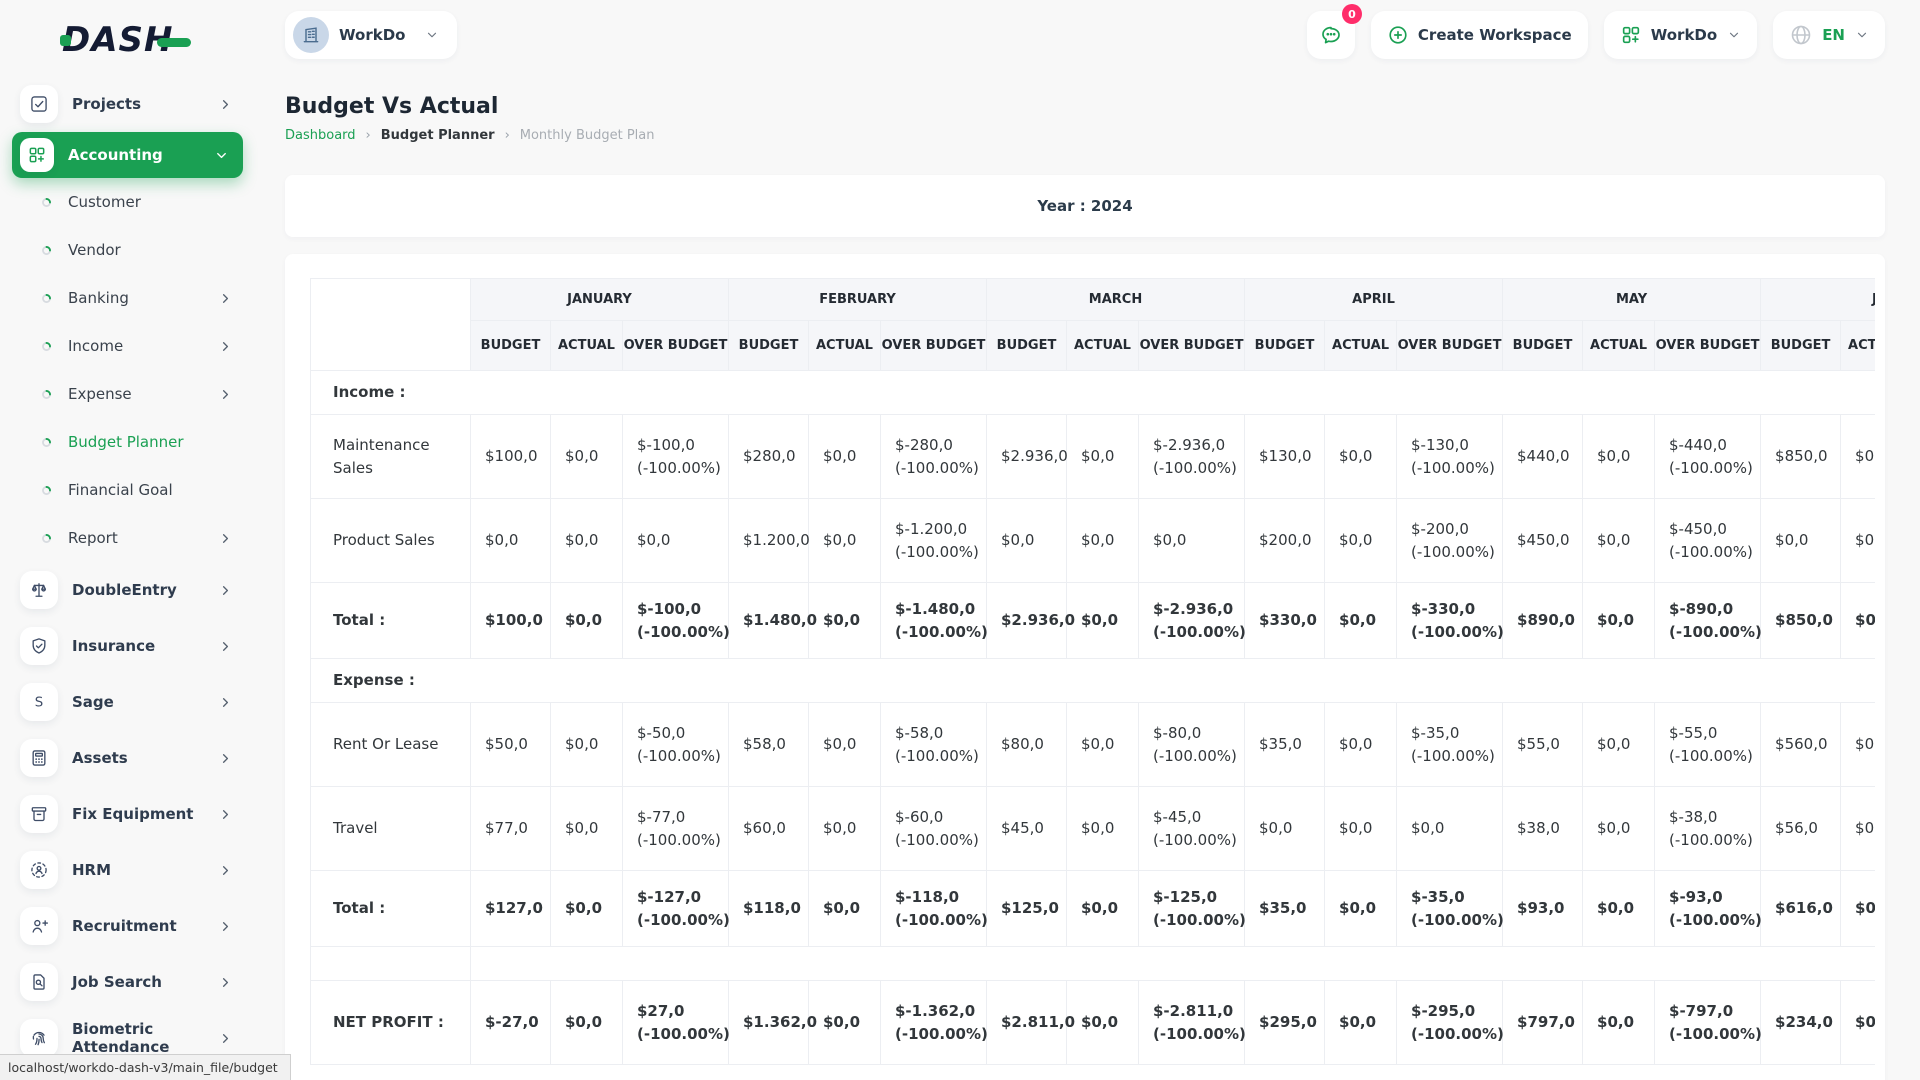  Describe the element at coordinates (1708, 345) in the screenshot. I see `sub-header-may-over-budget: OVER BUDGET` at that location.